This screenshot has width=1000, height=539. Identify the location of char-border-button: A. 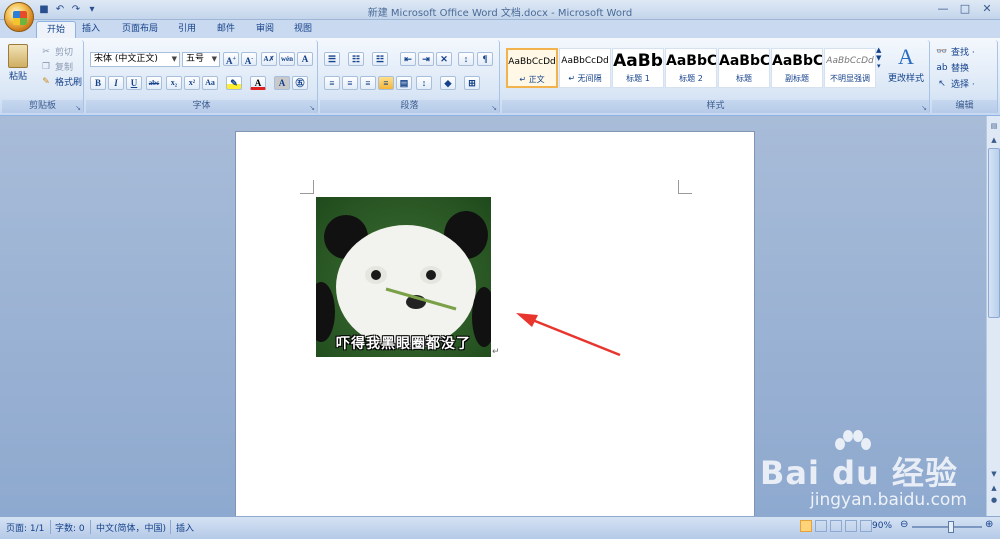
(305, 59).